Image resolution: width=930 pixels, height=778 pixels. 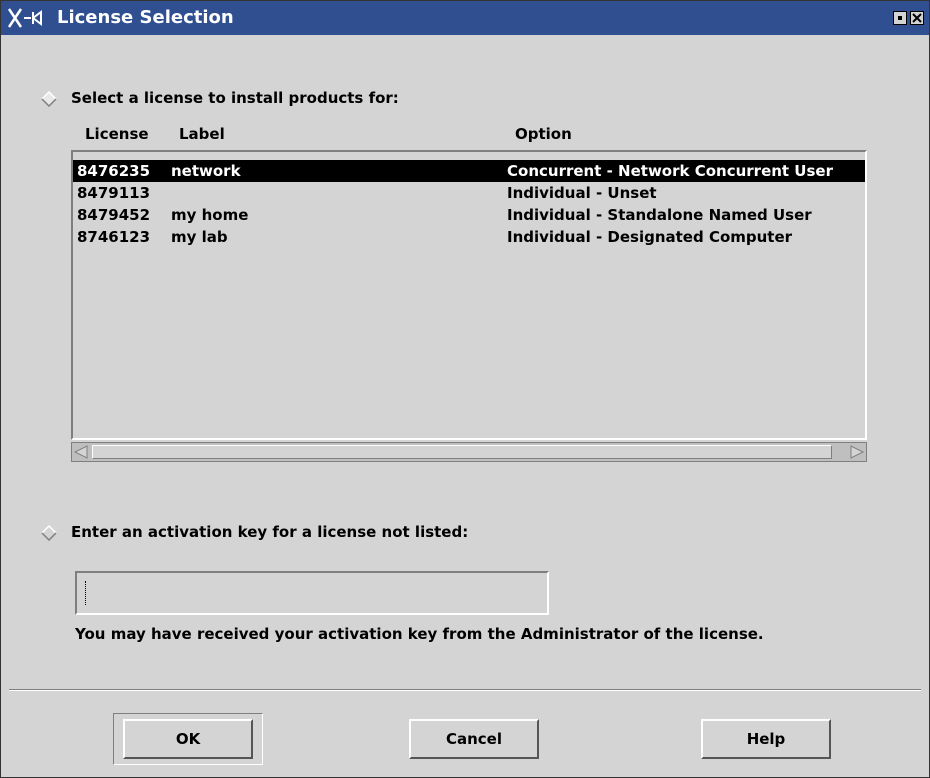 I want to click on license-label: network, so click(x=206, y=171).